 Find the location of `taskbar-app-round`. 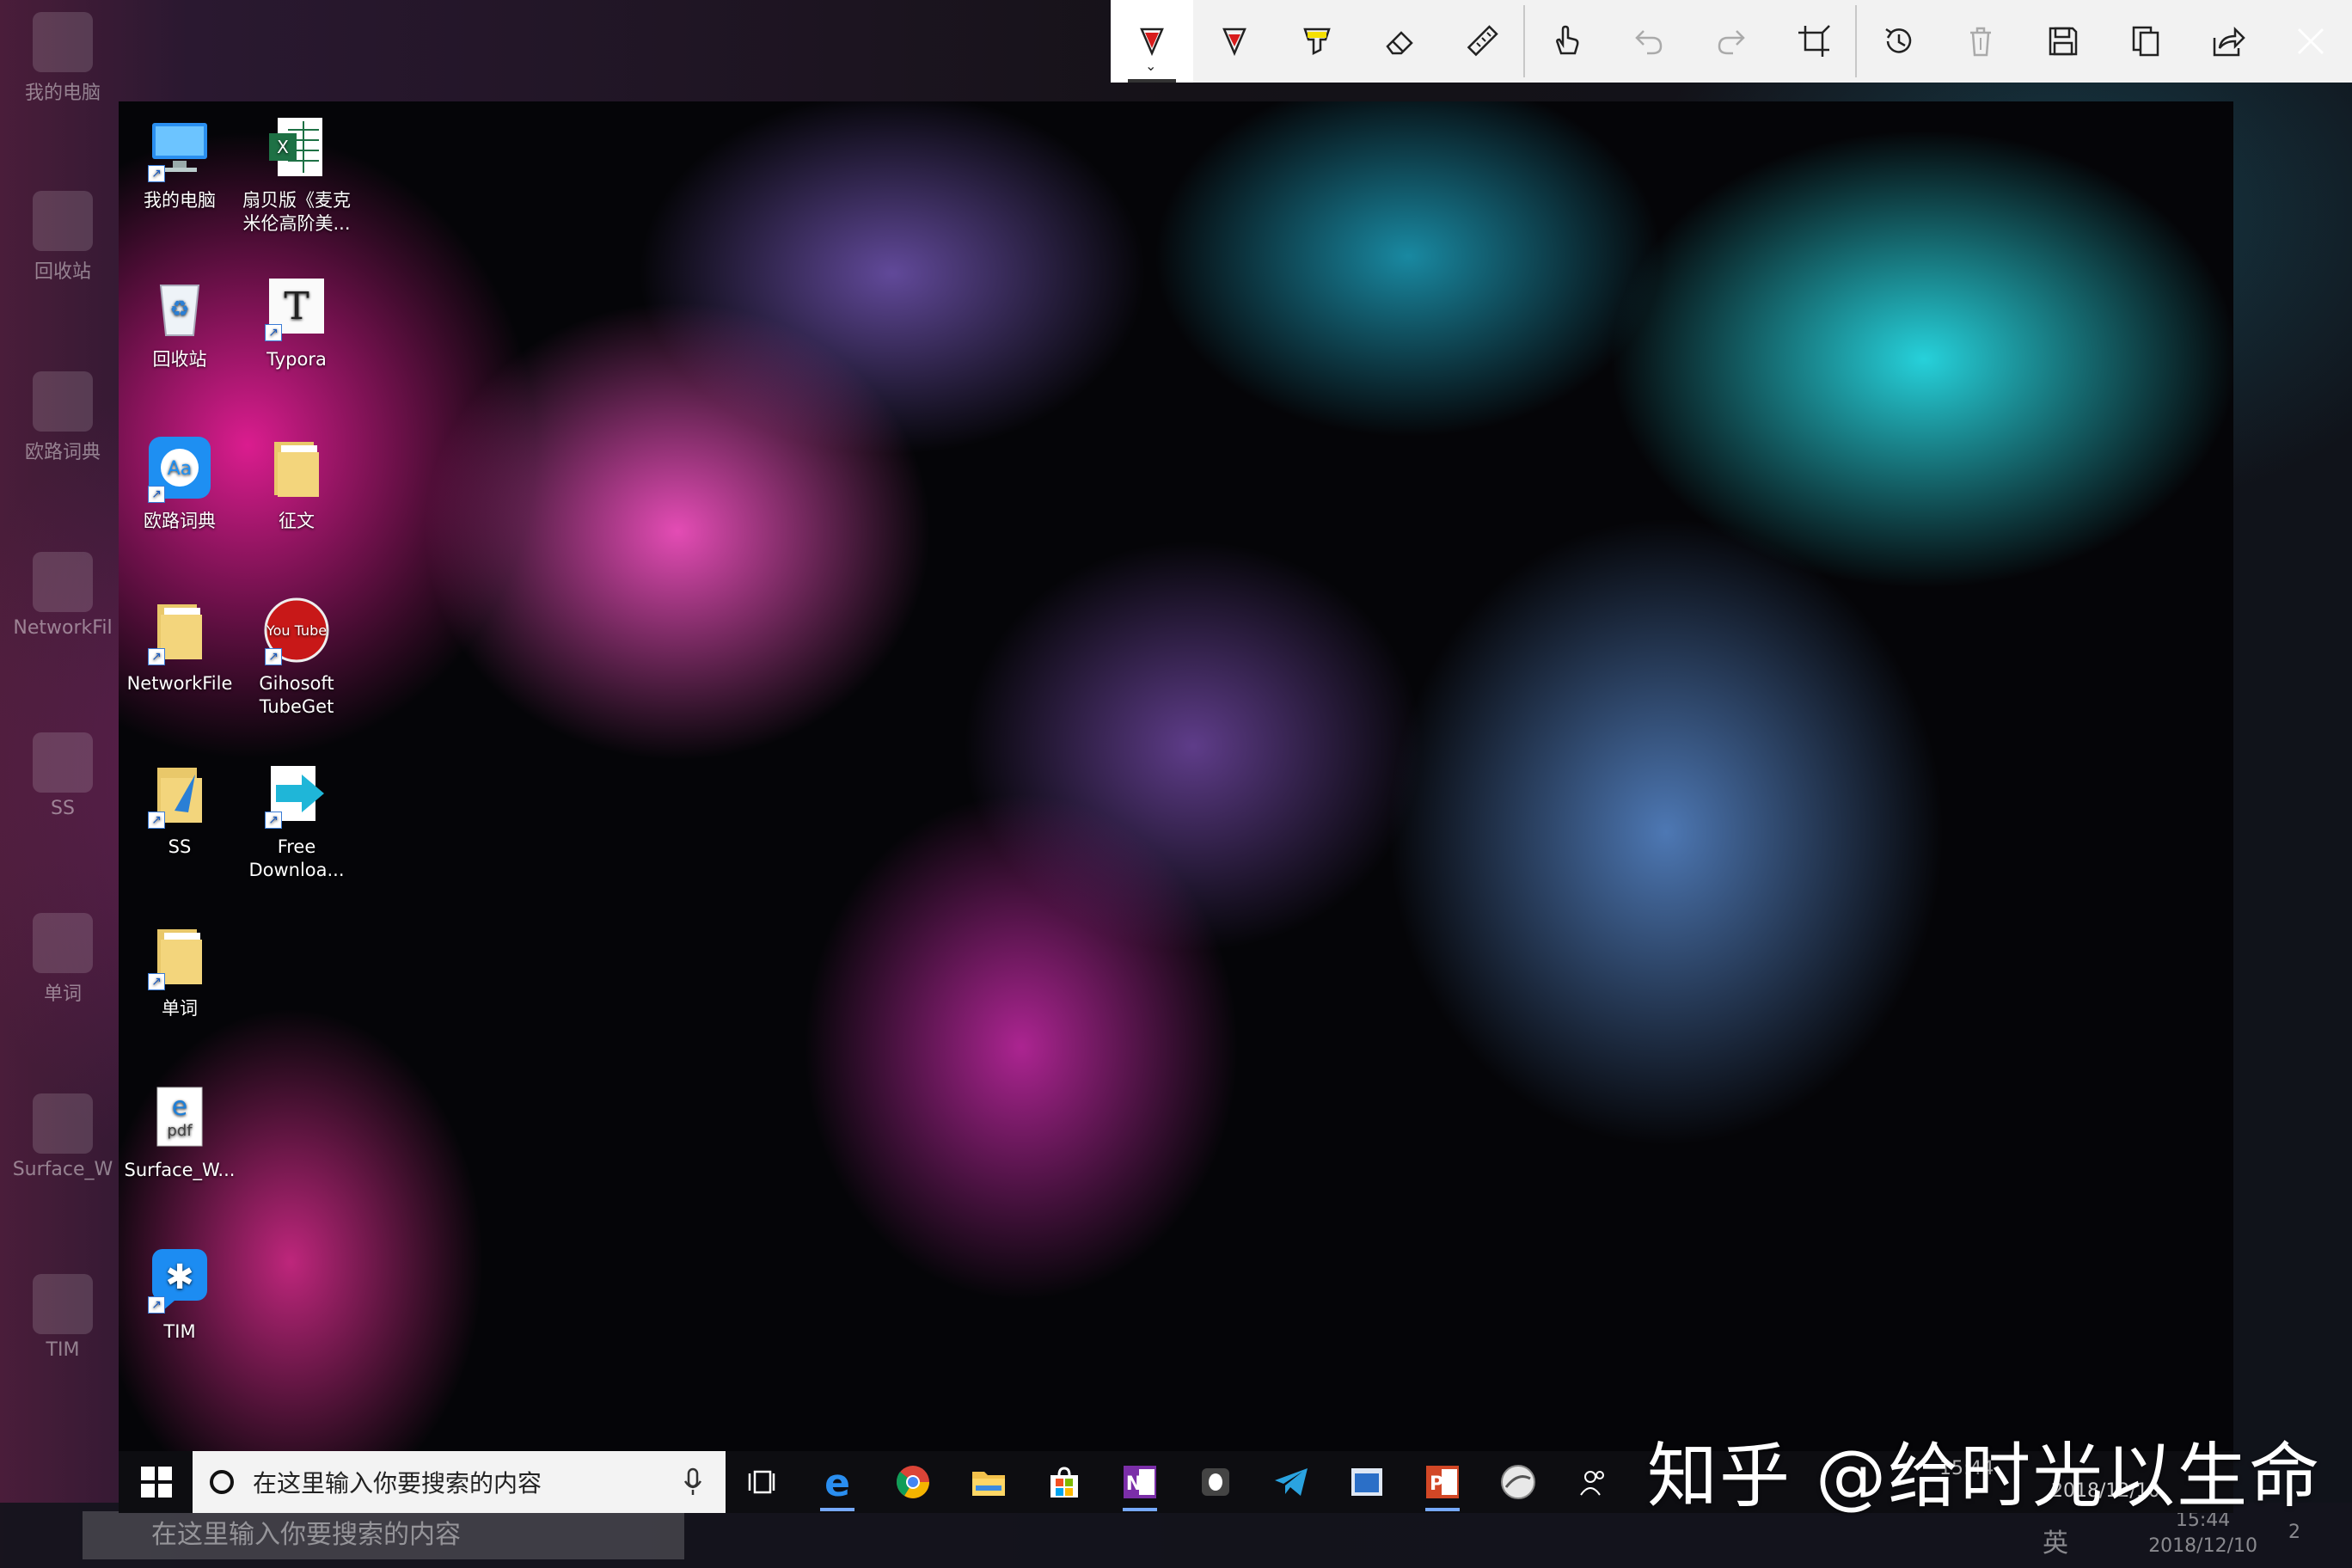

taskbar-app-round is located at coordinates (1518, 1482).